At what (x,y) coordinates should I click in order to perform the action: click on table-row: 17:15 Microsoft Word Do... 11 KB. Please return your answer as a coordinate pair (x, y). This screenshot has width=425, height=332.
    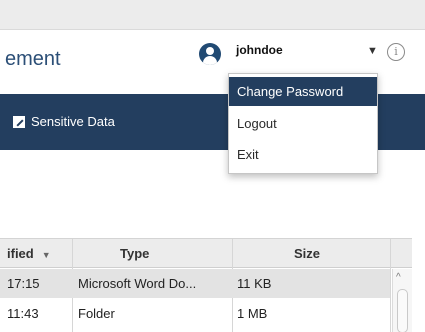
    Looking at the image, I should click on (195, 283).